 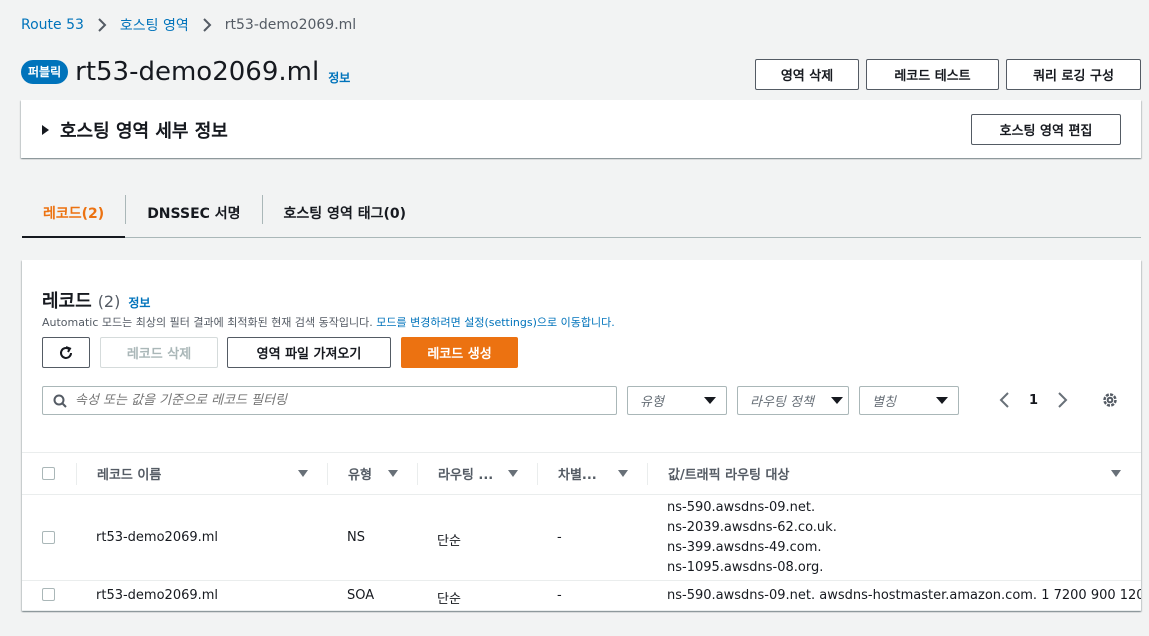 What do you see at coordinates (728, 473) in the screenshot?
I see `column-value: 값/트래픽 라우팅 대상` at bounding box center [728, 473].